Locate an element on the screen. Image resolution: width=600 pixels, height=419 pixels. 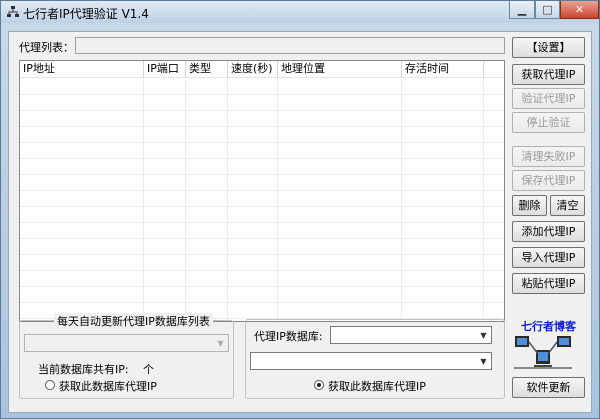
table-header: IP地址 IP端口 类型 速度(秒) 地理位置 存活时间 is located at coordinates (262, 69).